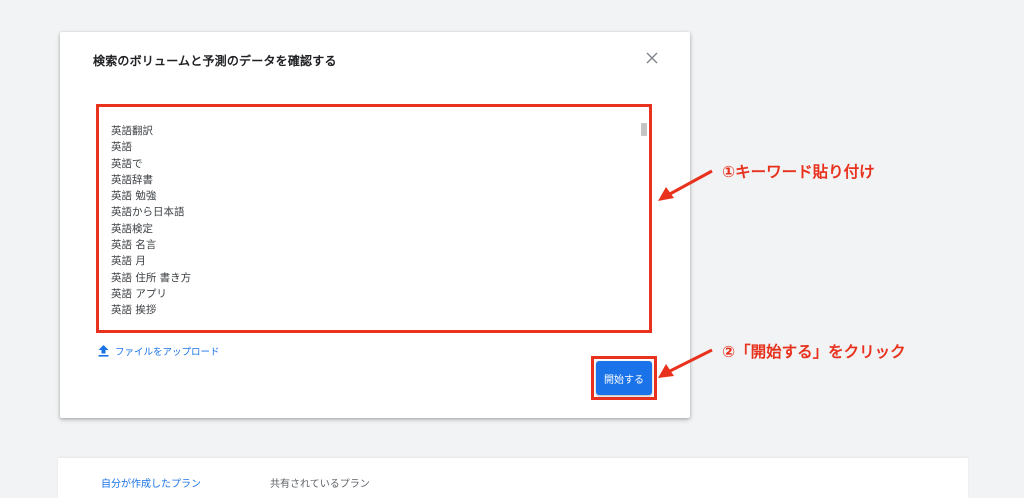 The width and height of the screenshot is (1024, 498). Describe the element at coordinates (814, 352) in the screenshot. I see `annotation-step2: ②「開始する」をクリック` at that location.